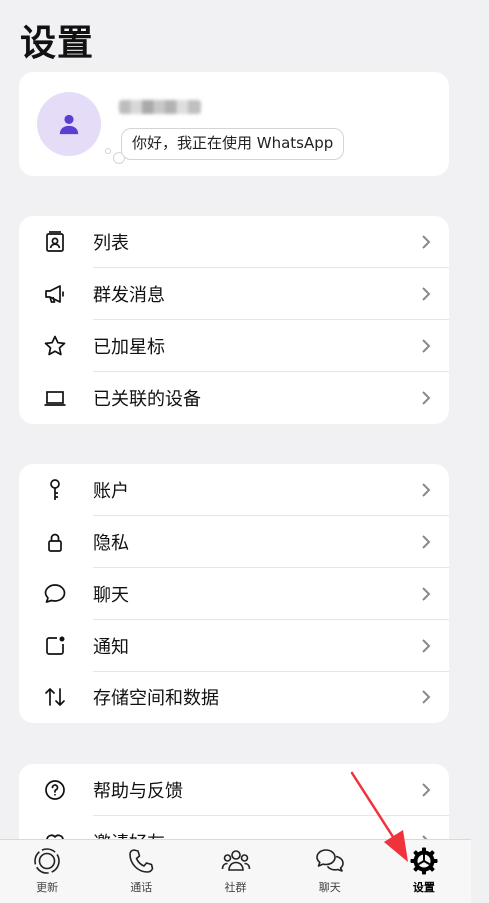 Image resolution: width=489 pixels, height=903 pixels. I want to click on settings-item-chats: 聊天, so click(234, 594).